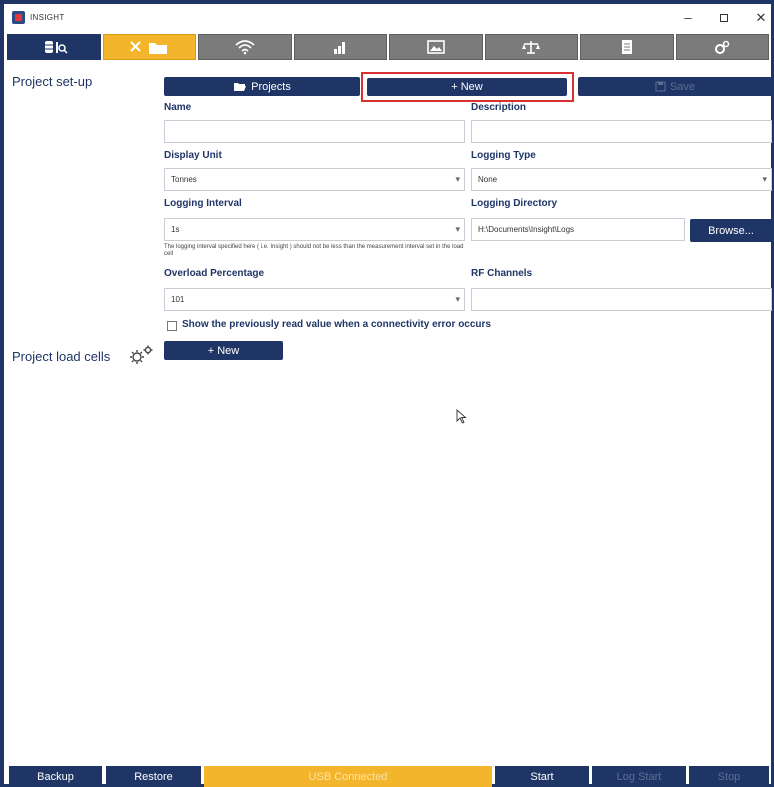  What do you see at coordinates (223, 350) in the screenshot?
I see `new-load-cell-button: + New` at bounding box center [223, 350].